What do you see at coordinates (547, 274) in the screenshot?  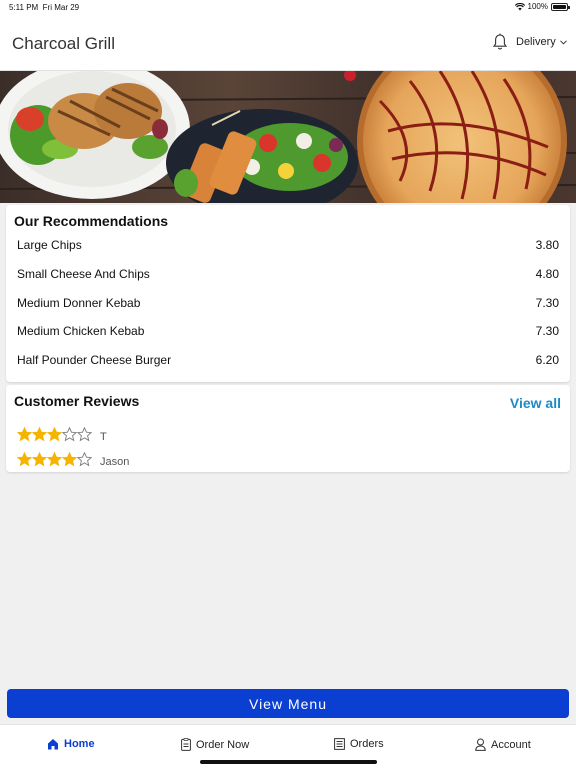 I see `item-price: 4.80` at bounding box center [547, 274].